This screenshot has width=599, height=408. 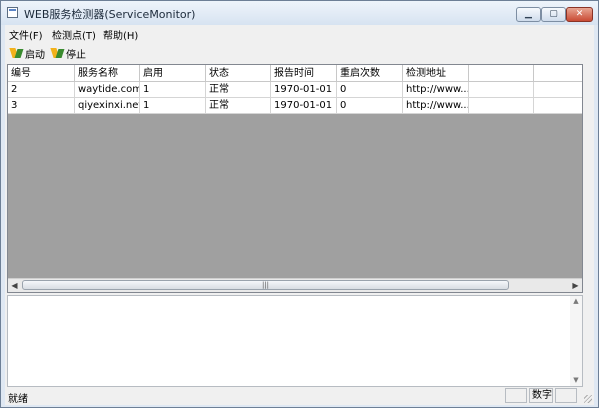 What do you see at coordinates (370, 73) in the screenshot?
I see `column-header-restart-count: 重启次数` at bounding box center [370, 73].